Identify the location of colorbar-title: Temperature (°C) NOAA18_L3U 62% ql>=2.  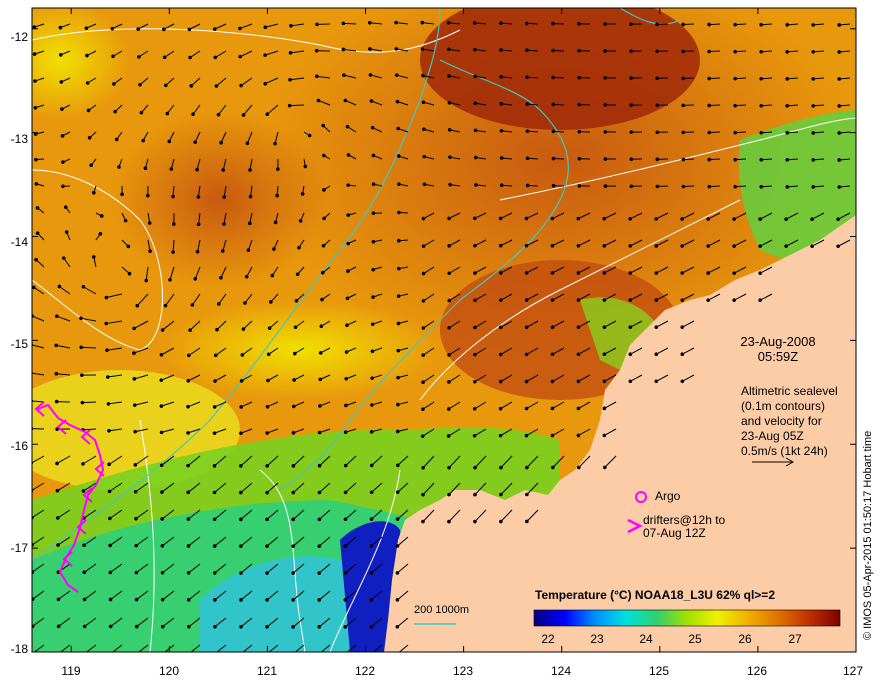
(655, 595).